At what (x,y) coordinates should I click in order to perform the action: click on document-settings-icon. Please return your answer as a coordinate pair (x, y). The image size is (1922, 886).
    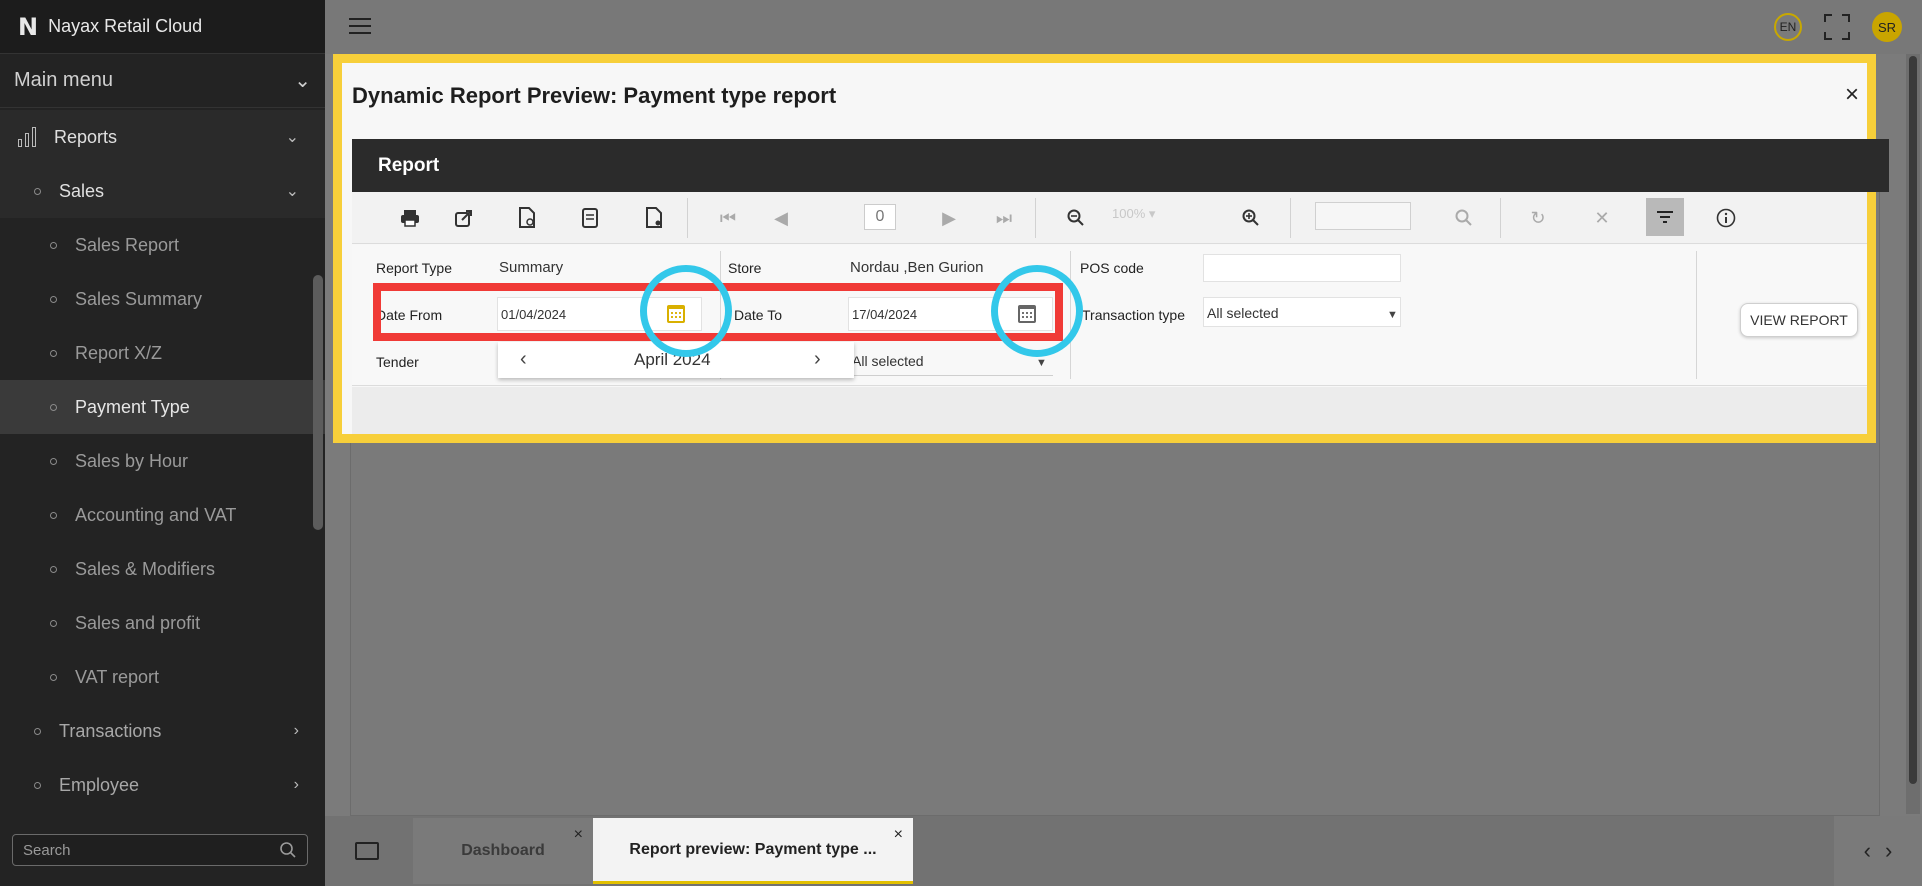
    Looking at the image, I should click on (654, 218).